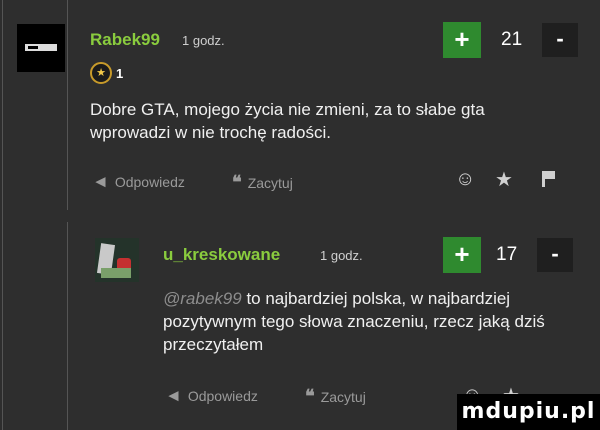 The height and width of the screenshot is (430, 600). I want to click on user-mention: @rabek99, so click(202, 298).